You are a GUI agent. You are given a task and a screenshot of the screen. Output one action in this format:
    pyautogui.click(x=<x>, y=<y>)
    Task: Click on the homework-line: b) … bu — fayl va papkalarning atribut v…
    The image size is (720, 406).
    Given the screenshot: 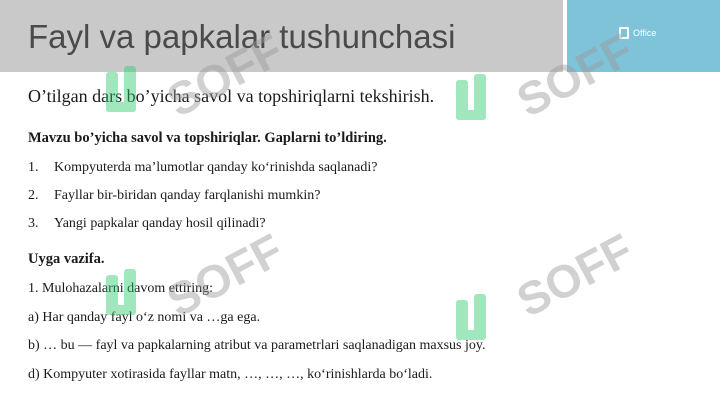 What is the action you would take?
    pyautogui.click(x=257, y=345)
    